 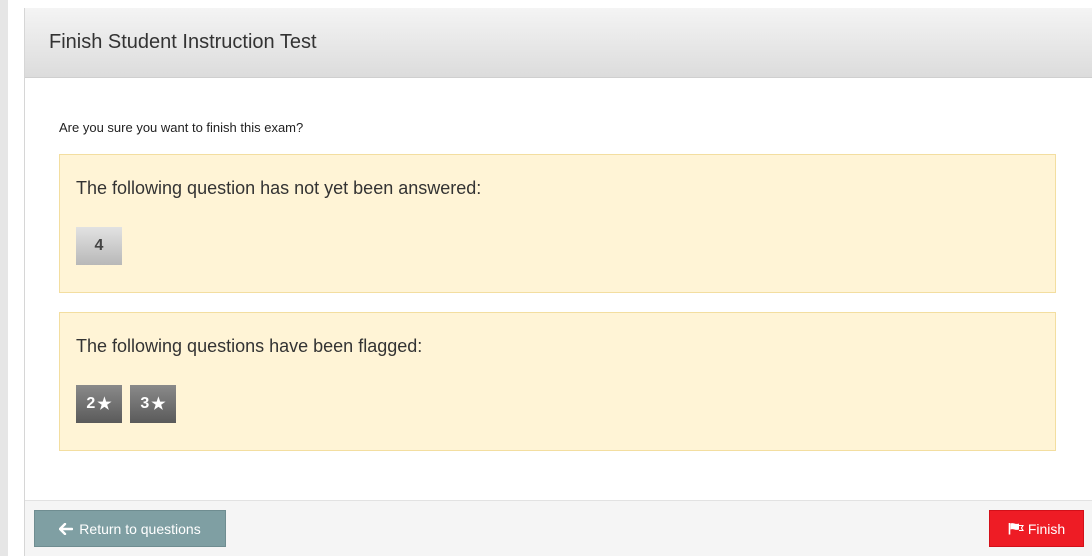 I want to click on unanswered-question-button: 4, so click(x=99, y=246).